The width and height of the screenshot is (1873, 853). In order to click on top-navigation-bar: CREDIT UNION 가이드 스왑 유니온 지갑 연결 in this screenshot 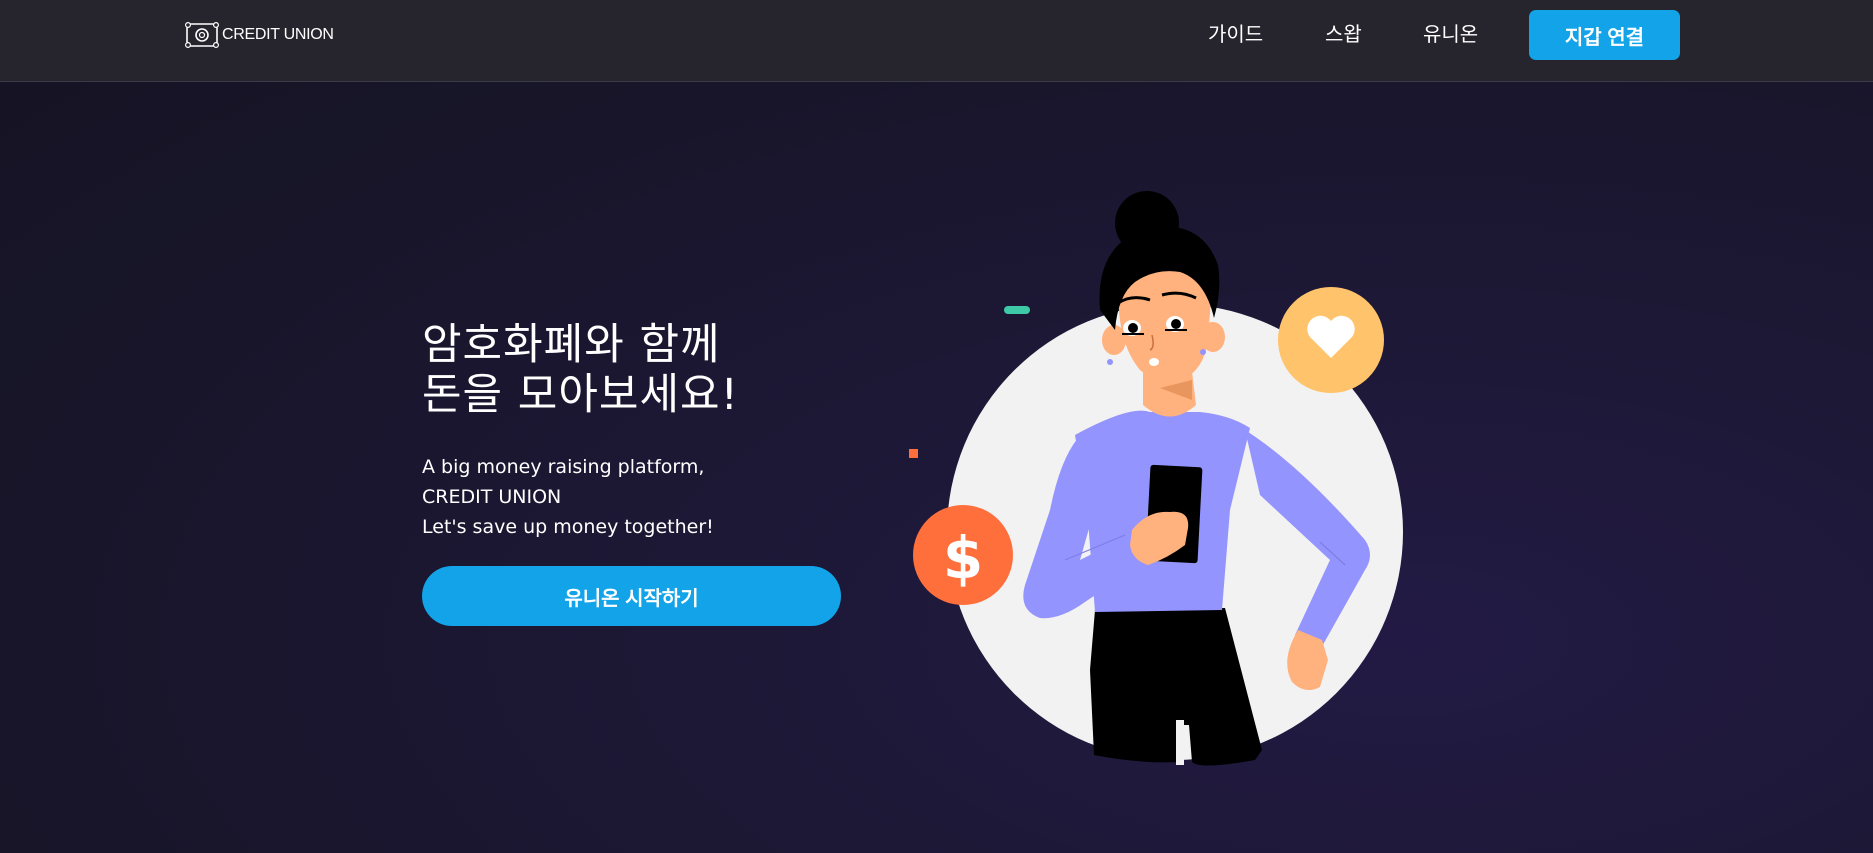, I will do `click(936, 41)`.